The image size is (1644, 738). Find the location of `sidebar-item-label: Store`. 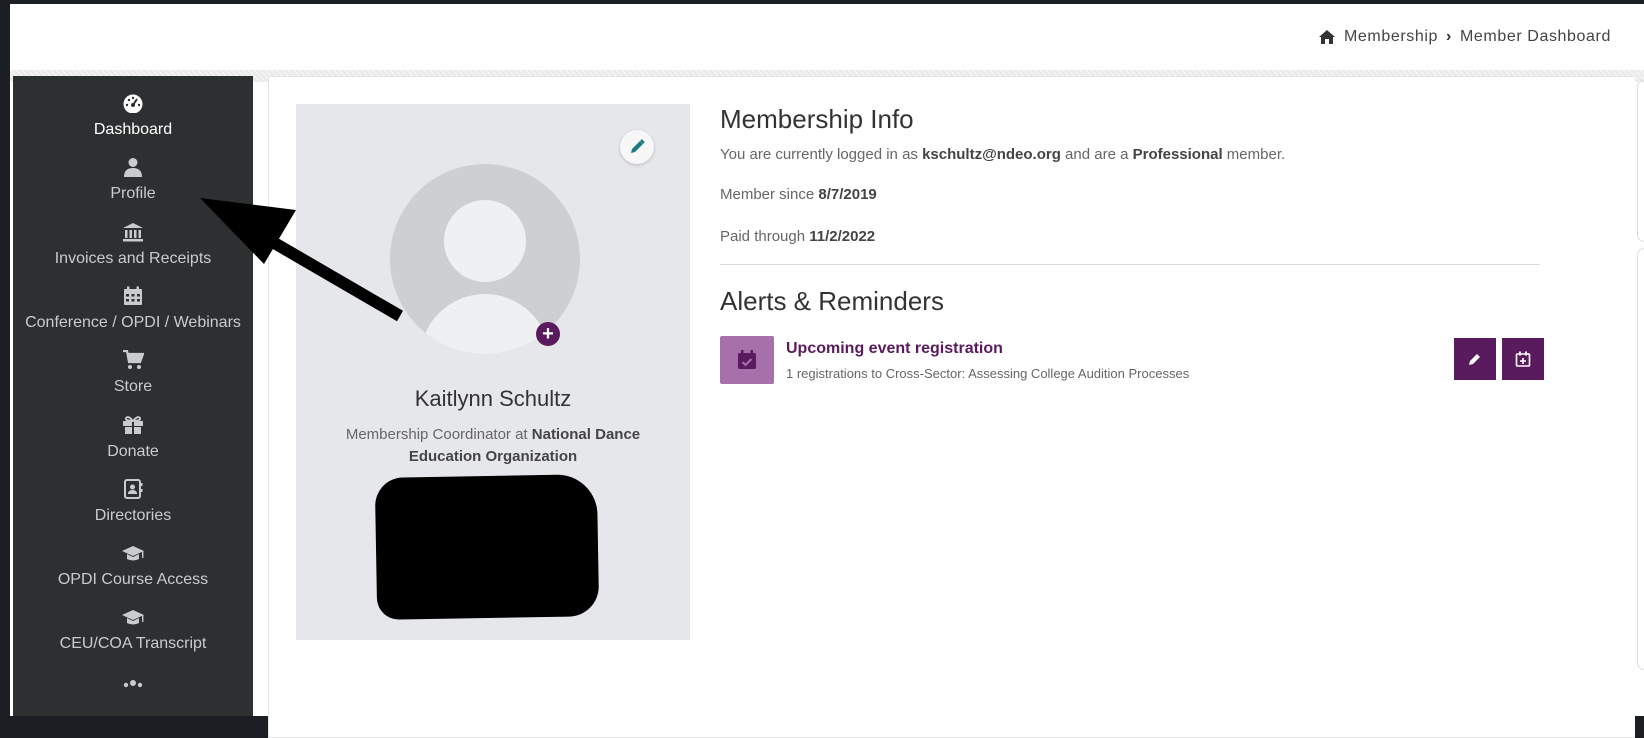

sidebar-item-label: Store is located at coordinates (133, 386).